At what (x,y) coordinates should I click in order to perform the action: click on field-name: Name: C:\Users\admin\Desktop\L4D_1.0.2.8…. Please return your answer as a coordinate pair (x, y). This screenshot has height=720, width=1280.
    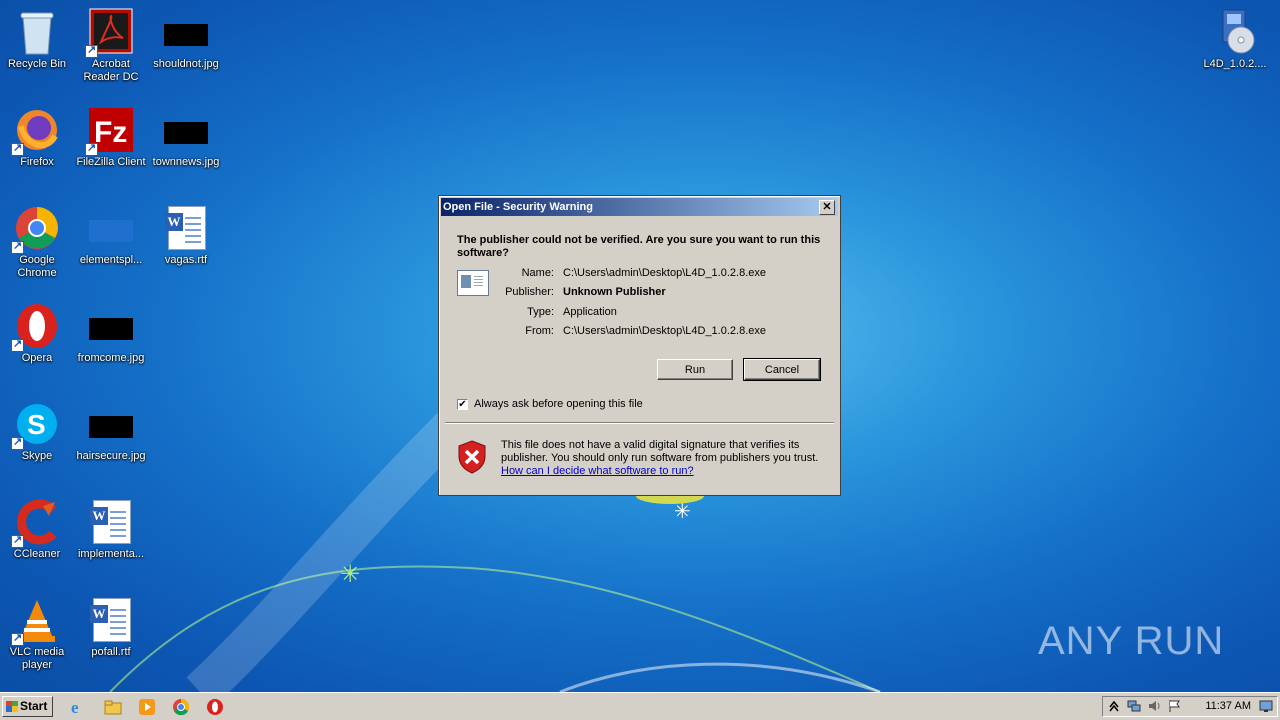
    Looking at the image, I should click on (639, 274).